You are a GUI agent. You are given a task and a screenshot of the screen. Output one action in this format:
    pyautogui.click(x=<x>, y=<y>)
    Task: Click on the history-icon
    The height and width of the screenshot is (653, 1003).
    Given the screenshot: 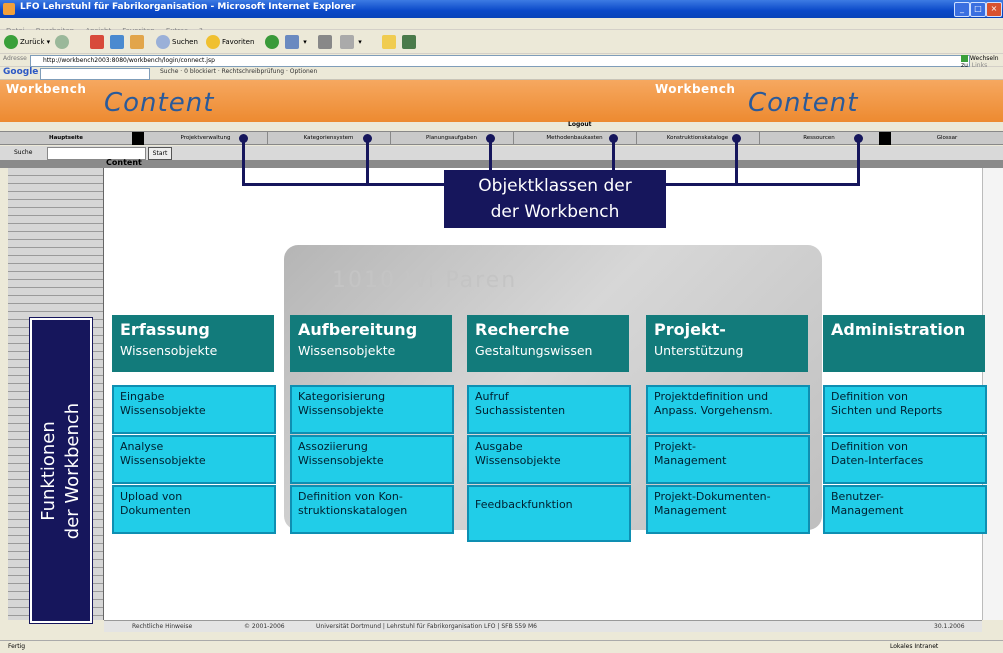 What is the action you would take?
    pyautogui.click(x=272, y=42)
    